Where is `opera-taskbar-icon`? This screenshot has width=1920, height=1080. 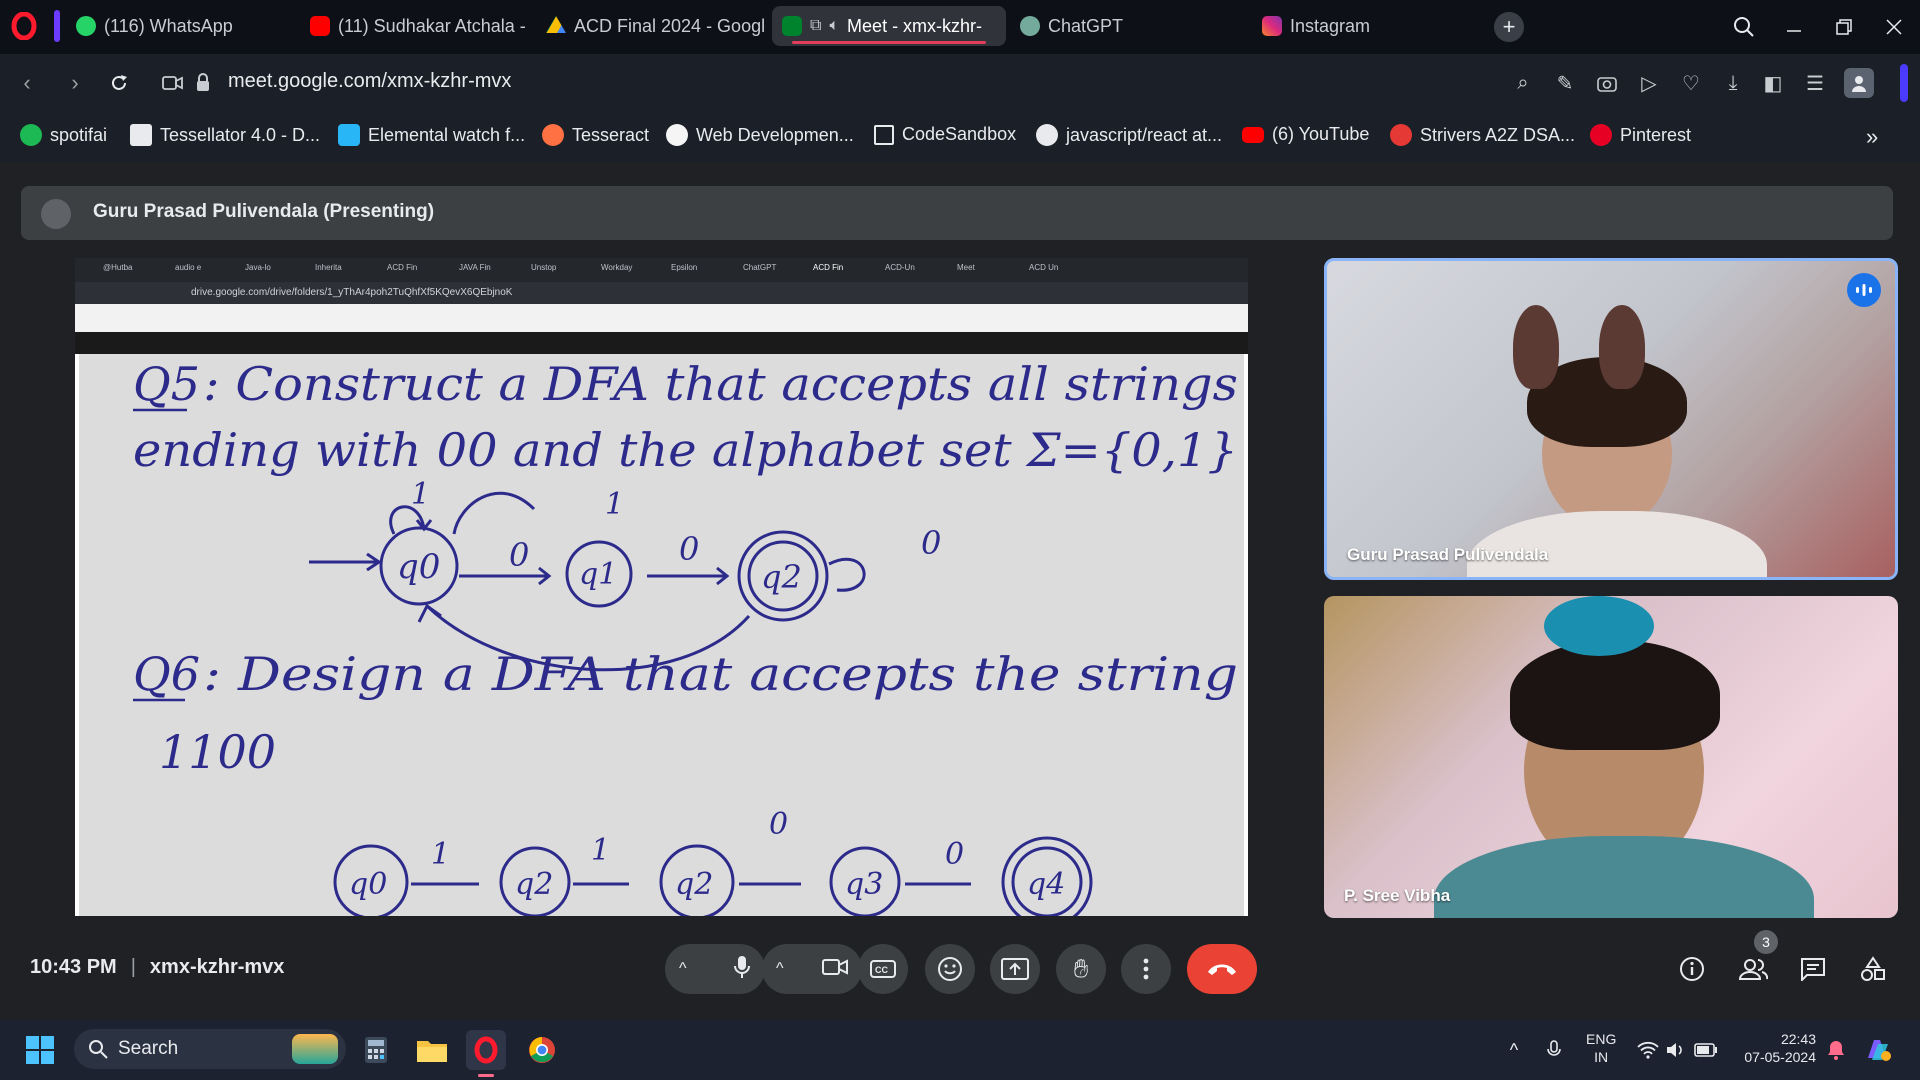 opera-taskbar-icon is located at coordinates (486, 1050).